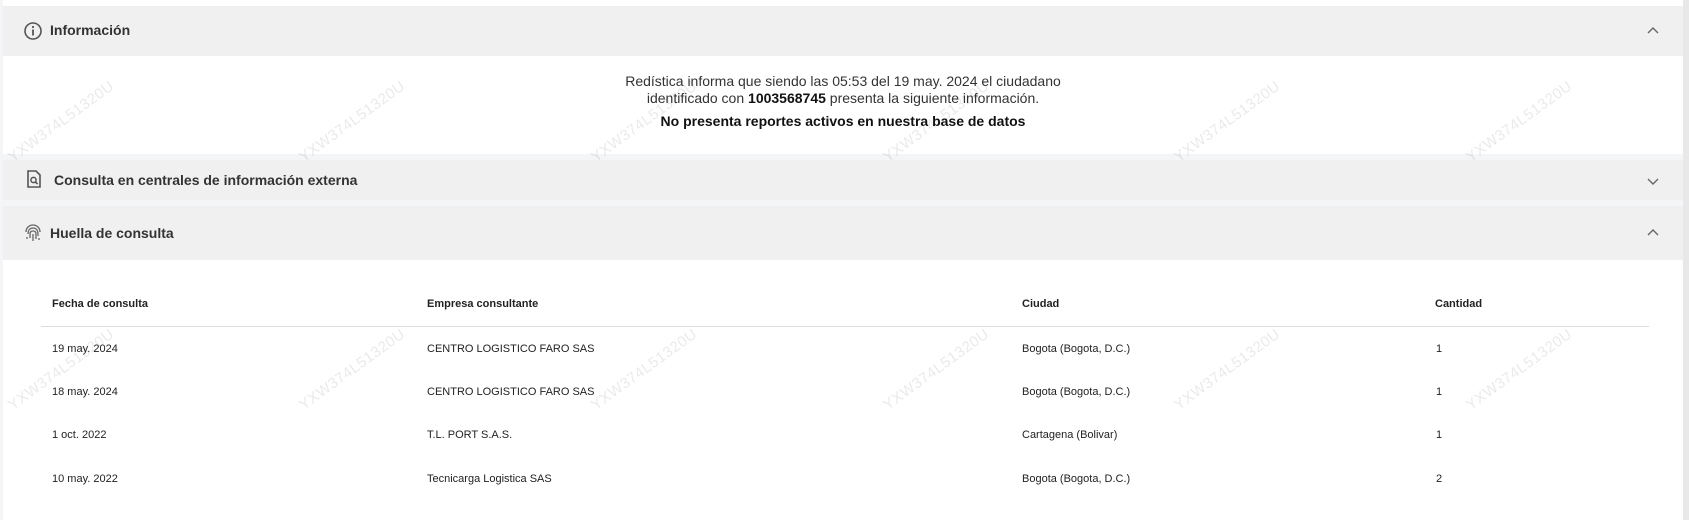 This screenshot has width=1689, height=520. What do you see at coordinates (489, 479) in the screenshot?
I see `cell-company: Tecnicarga Logistica SAS` at bounding box center [489, 479].